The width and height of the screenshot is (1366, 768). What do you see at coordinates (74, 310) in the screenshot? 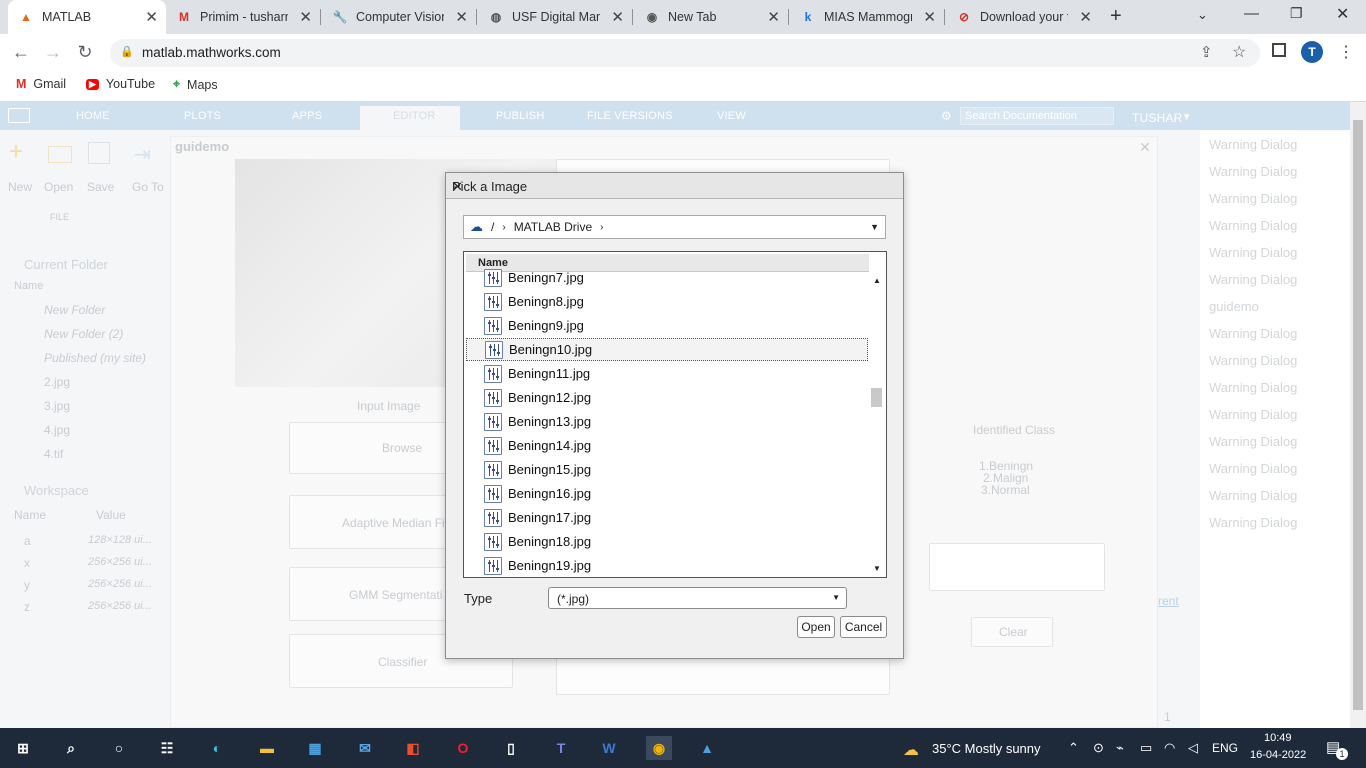
I see `folder-item: New Folder` at bounding box center [74, 310].